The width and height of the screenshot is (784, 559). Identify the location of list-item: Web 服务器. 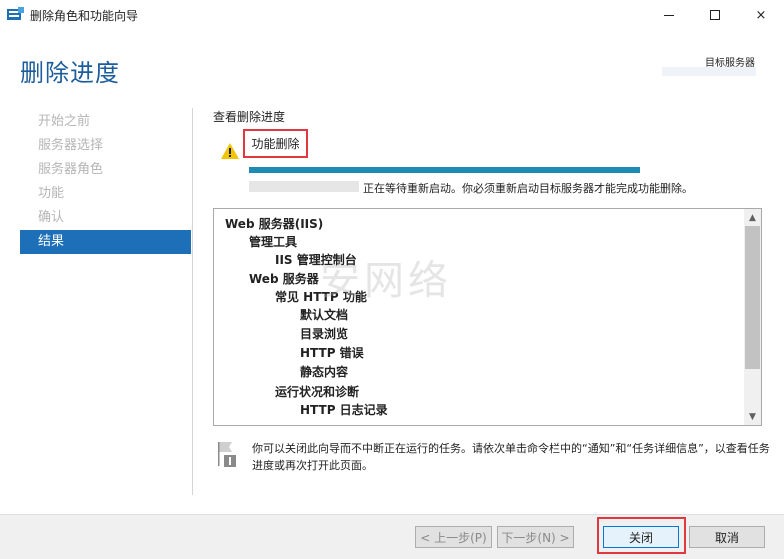
(284, 279).